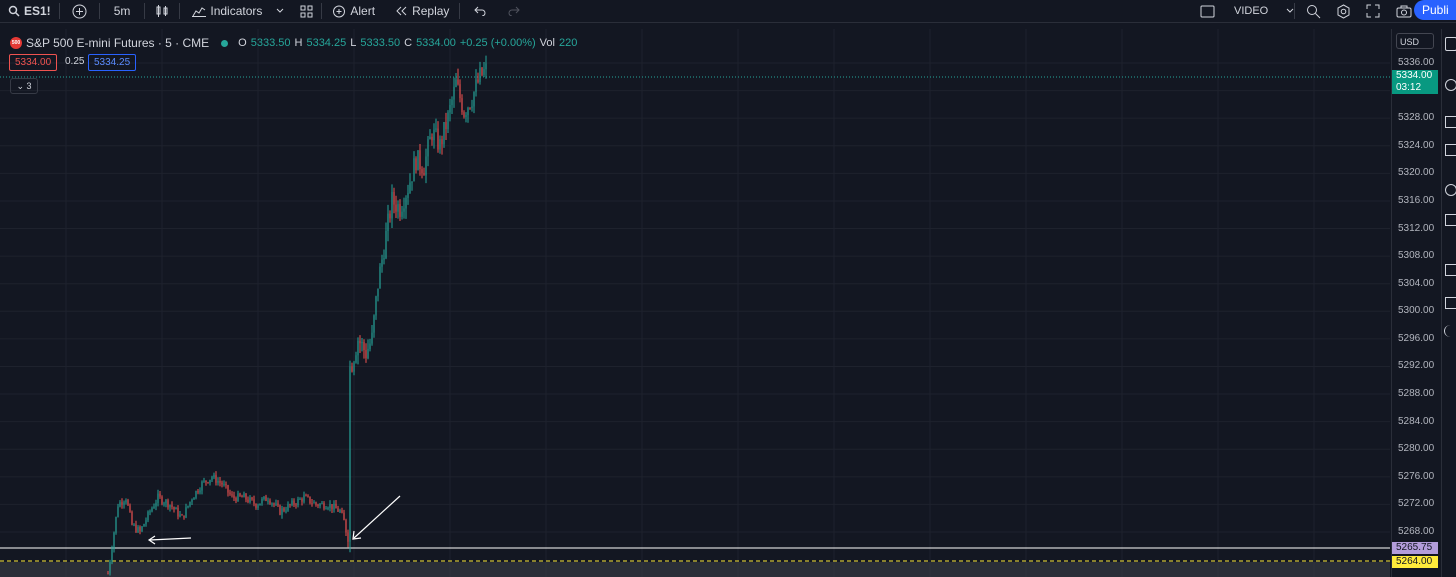 This screenshot has width=1456, height=577. What do you see at coordinates (162, 11) in the screenshot?
I see `chart-type-button` at bounding box center [162, 11].